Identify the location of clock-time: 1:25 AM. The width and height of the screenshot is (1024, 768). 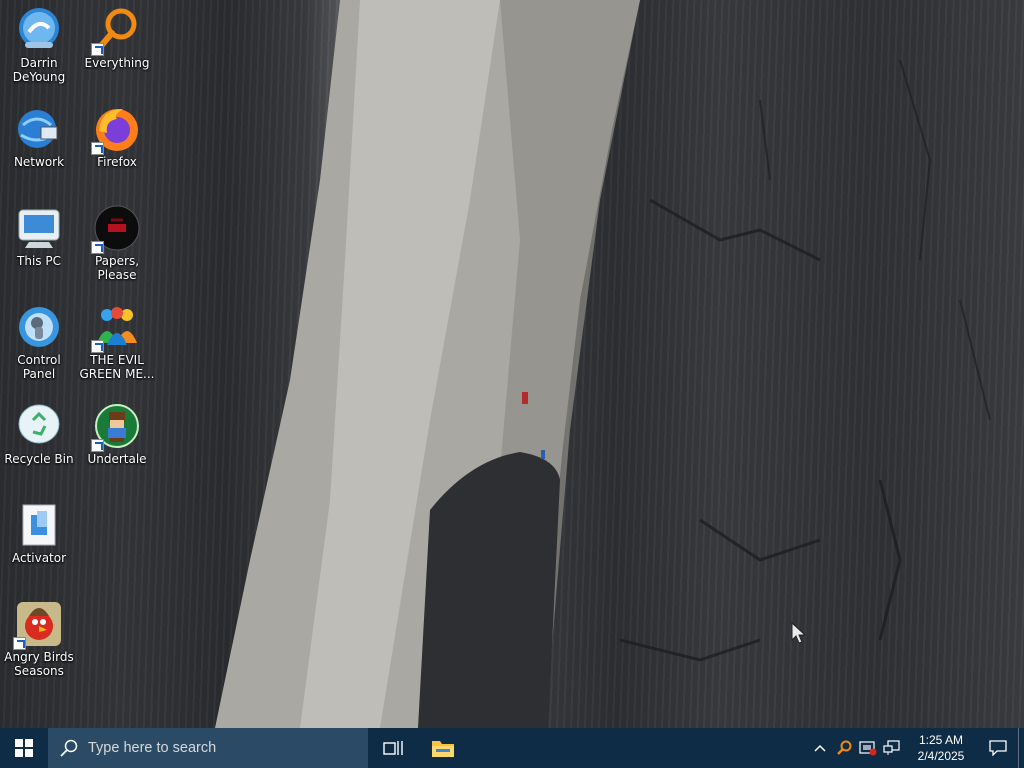
(941, 740).